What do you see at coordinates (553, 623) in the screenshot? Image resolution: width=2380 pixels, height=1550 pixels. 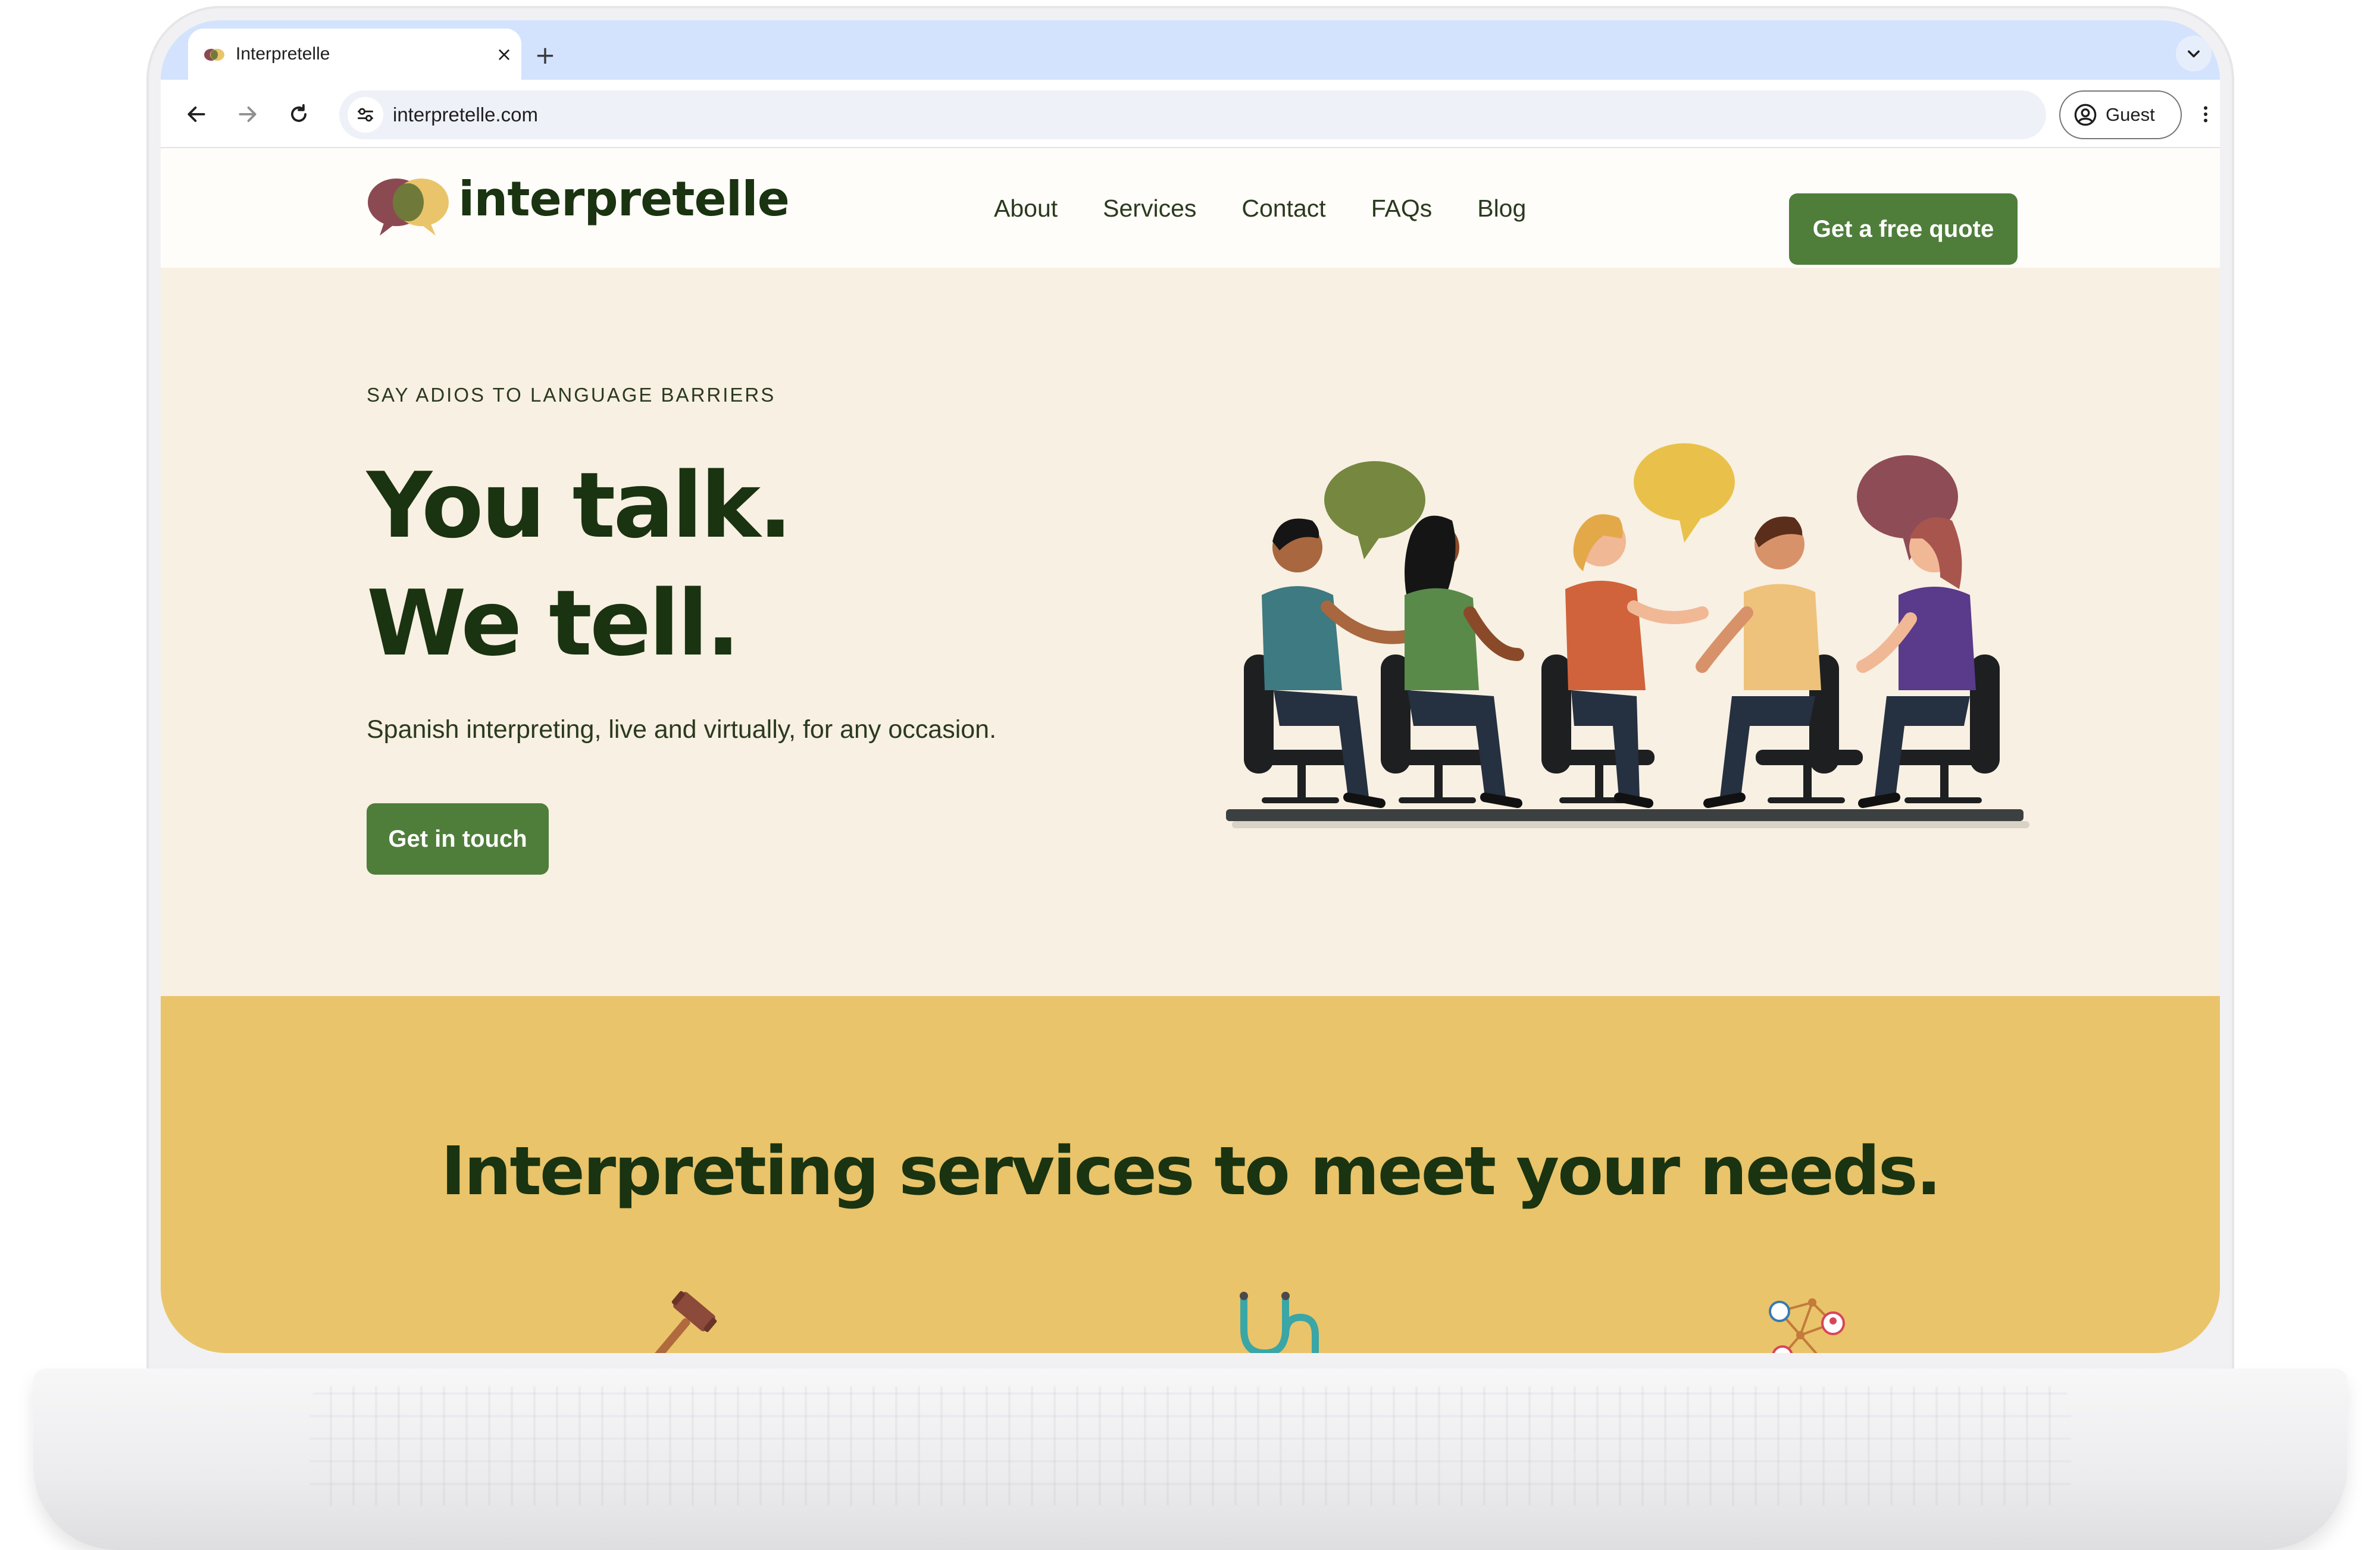 I see `hero-headline-line-2: We tell.` at bounding box center [553, 623].